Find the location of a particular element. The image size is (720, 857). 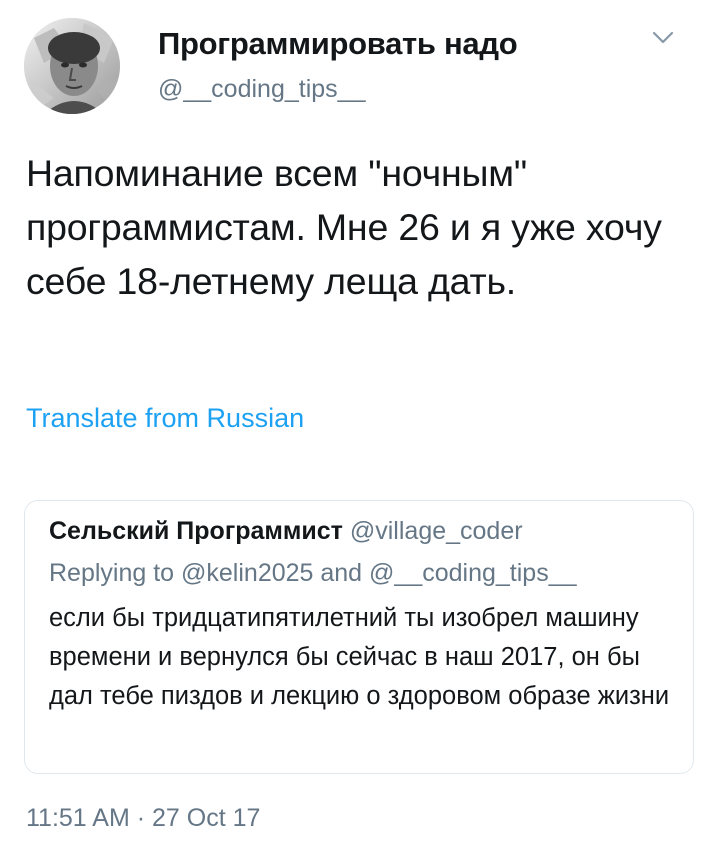

avatar is located at coordinates (72, 66).